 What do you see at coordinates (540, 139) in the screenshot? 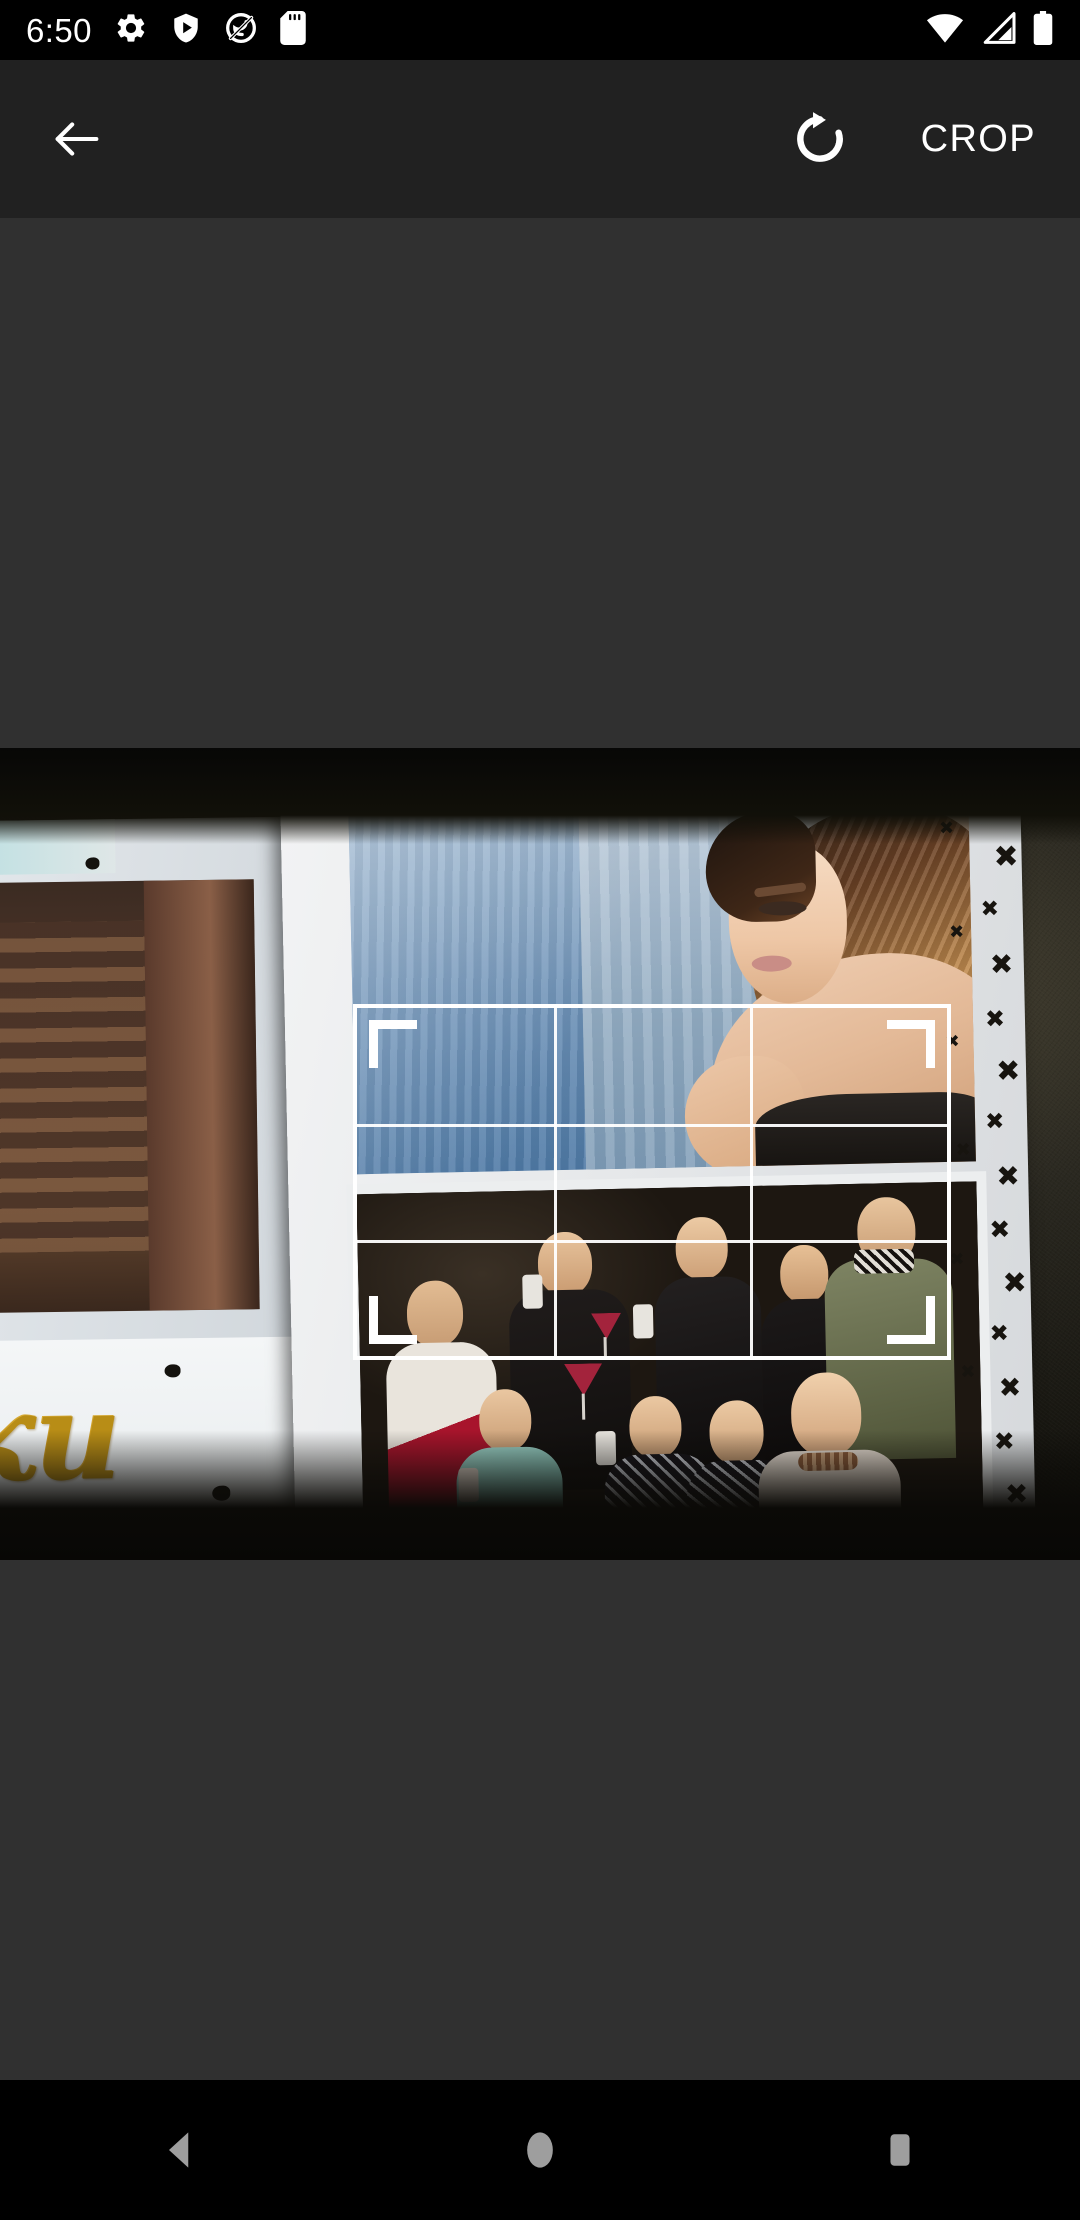
I see `editor-toolbar: CROP` at bounding box center [540, 139].